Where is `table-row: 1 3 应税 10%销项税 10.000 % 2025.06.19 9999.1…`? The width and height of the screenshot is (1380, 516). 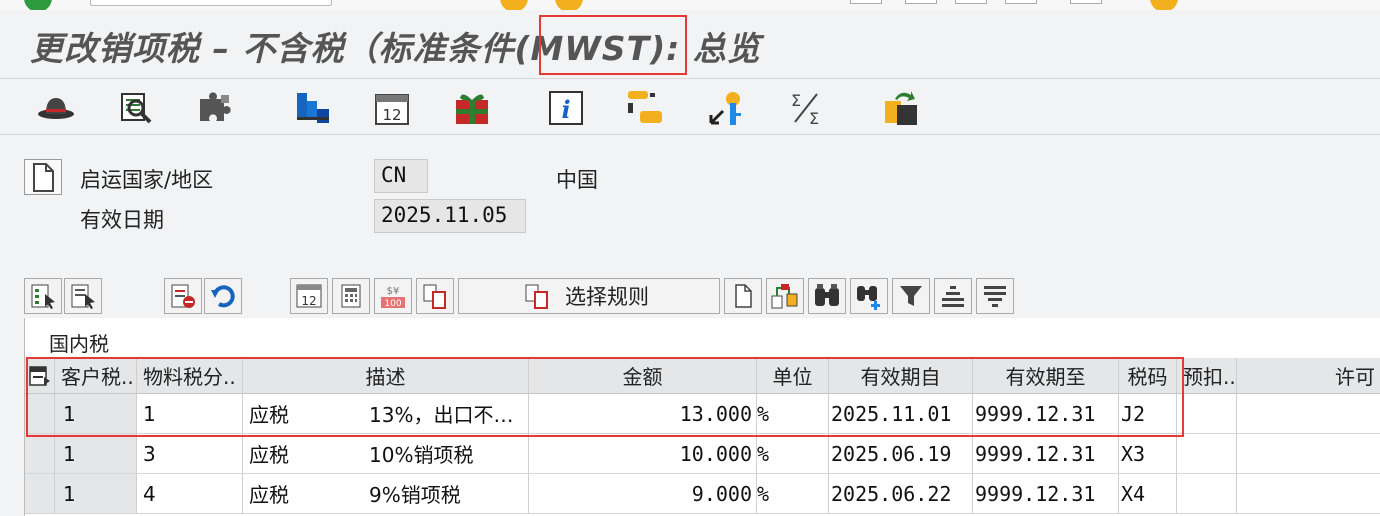
table-row: 1 3 应税 10%销项税 10.000 % 2025.06.19 9999.1… is located at coordinates (702, 454).